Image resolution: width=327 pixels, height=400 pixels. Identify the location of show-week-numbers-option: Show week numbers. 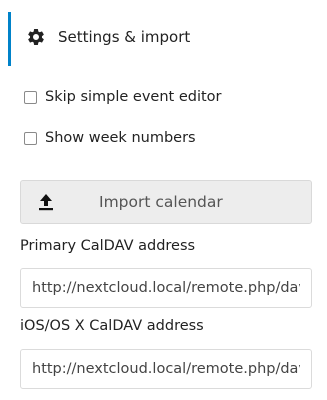
(110, 138).